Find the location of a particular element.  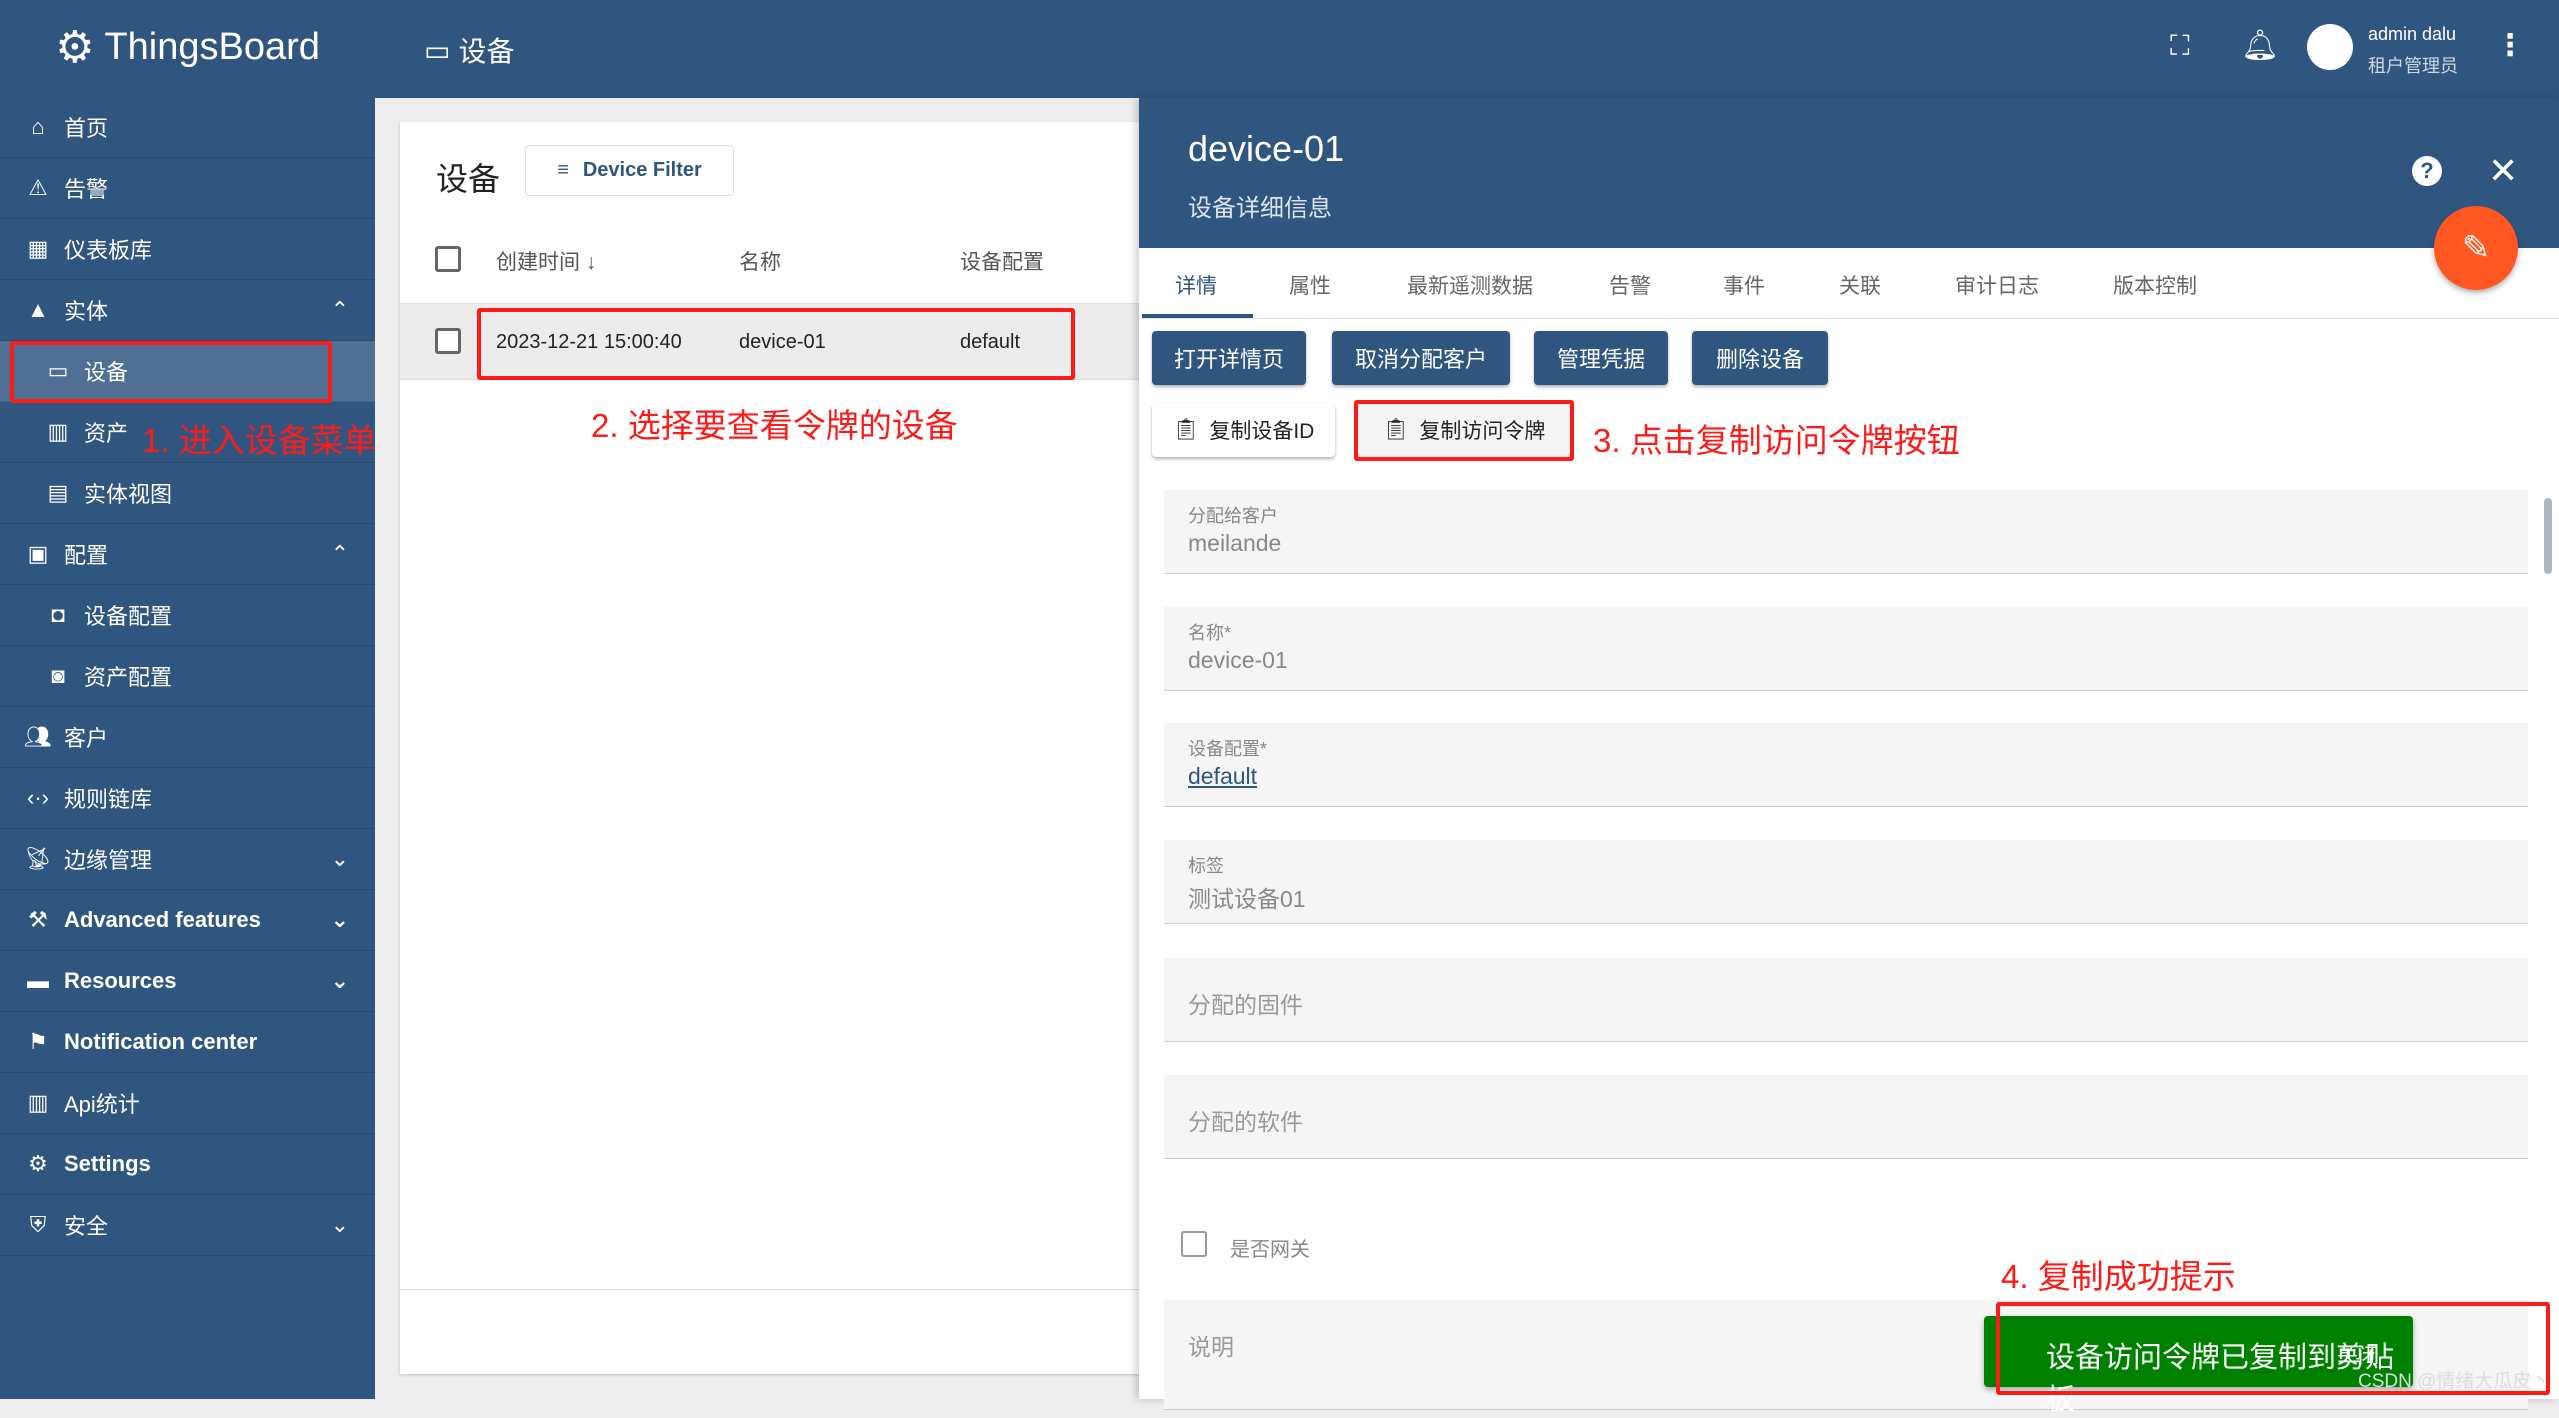

sidebar-item-3: ▲ 实体 ⌃ is located at coordinates (187, 310).